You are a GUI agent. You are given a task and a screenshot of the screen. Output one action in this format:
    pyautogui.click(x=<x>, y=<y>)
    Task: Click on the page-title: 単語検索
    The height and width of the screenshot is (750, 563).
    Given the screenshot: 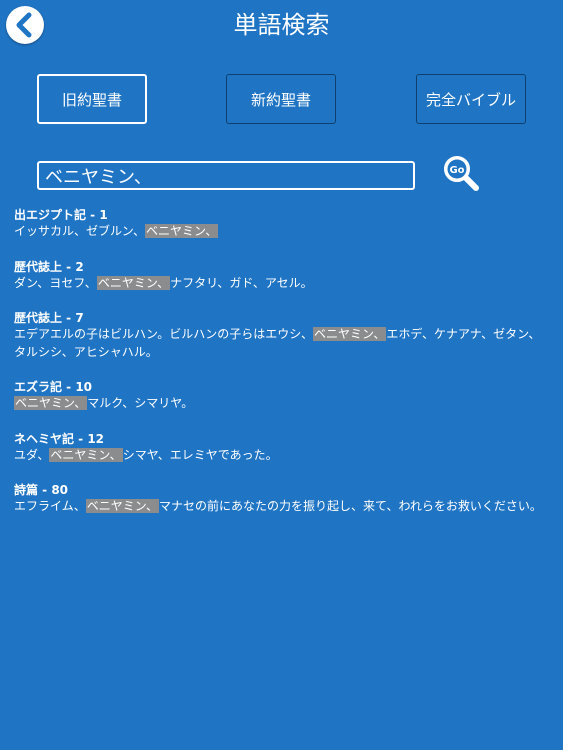 What is the action you would take?
    pyautogui.click(x=281, y=25)
    